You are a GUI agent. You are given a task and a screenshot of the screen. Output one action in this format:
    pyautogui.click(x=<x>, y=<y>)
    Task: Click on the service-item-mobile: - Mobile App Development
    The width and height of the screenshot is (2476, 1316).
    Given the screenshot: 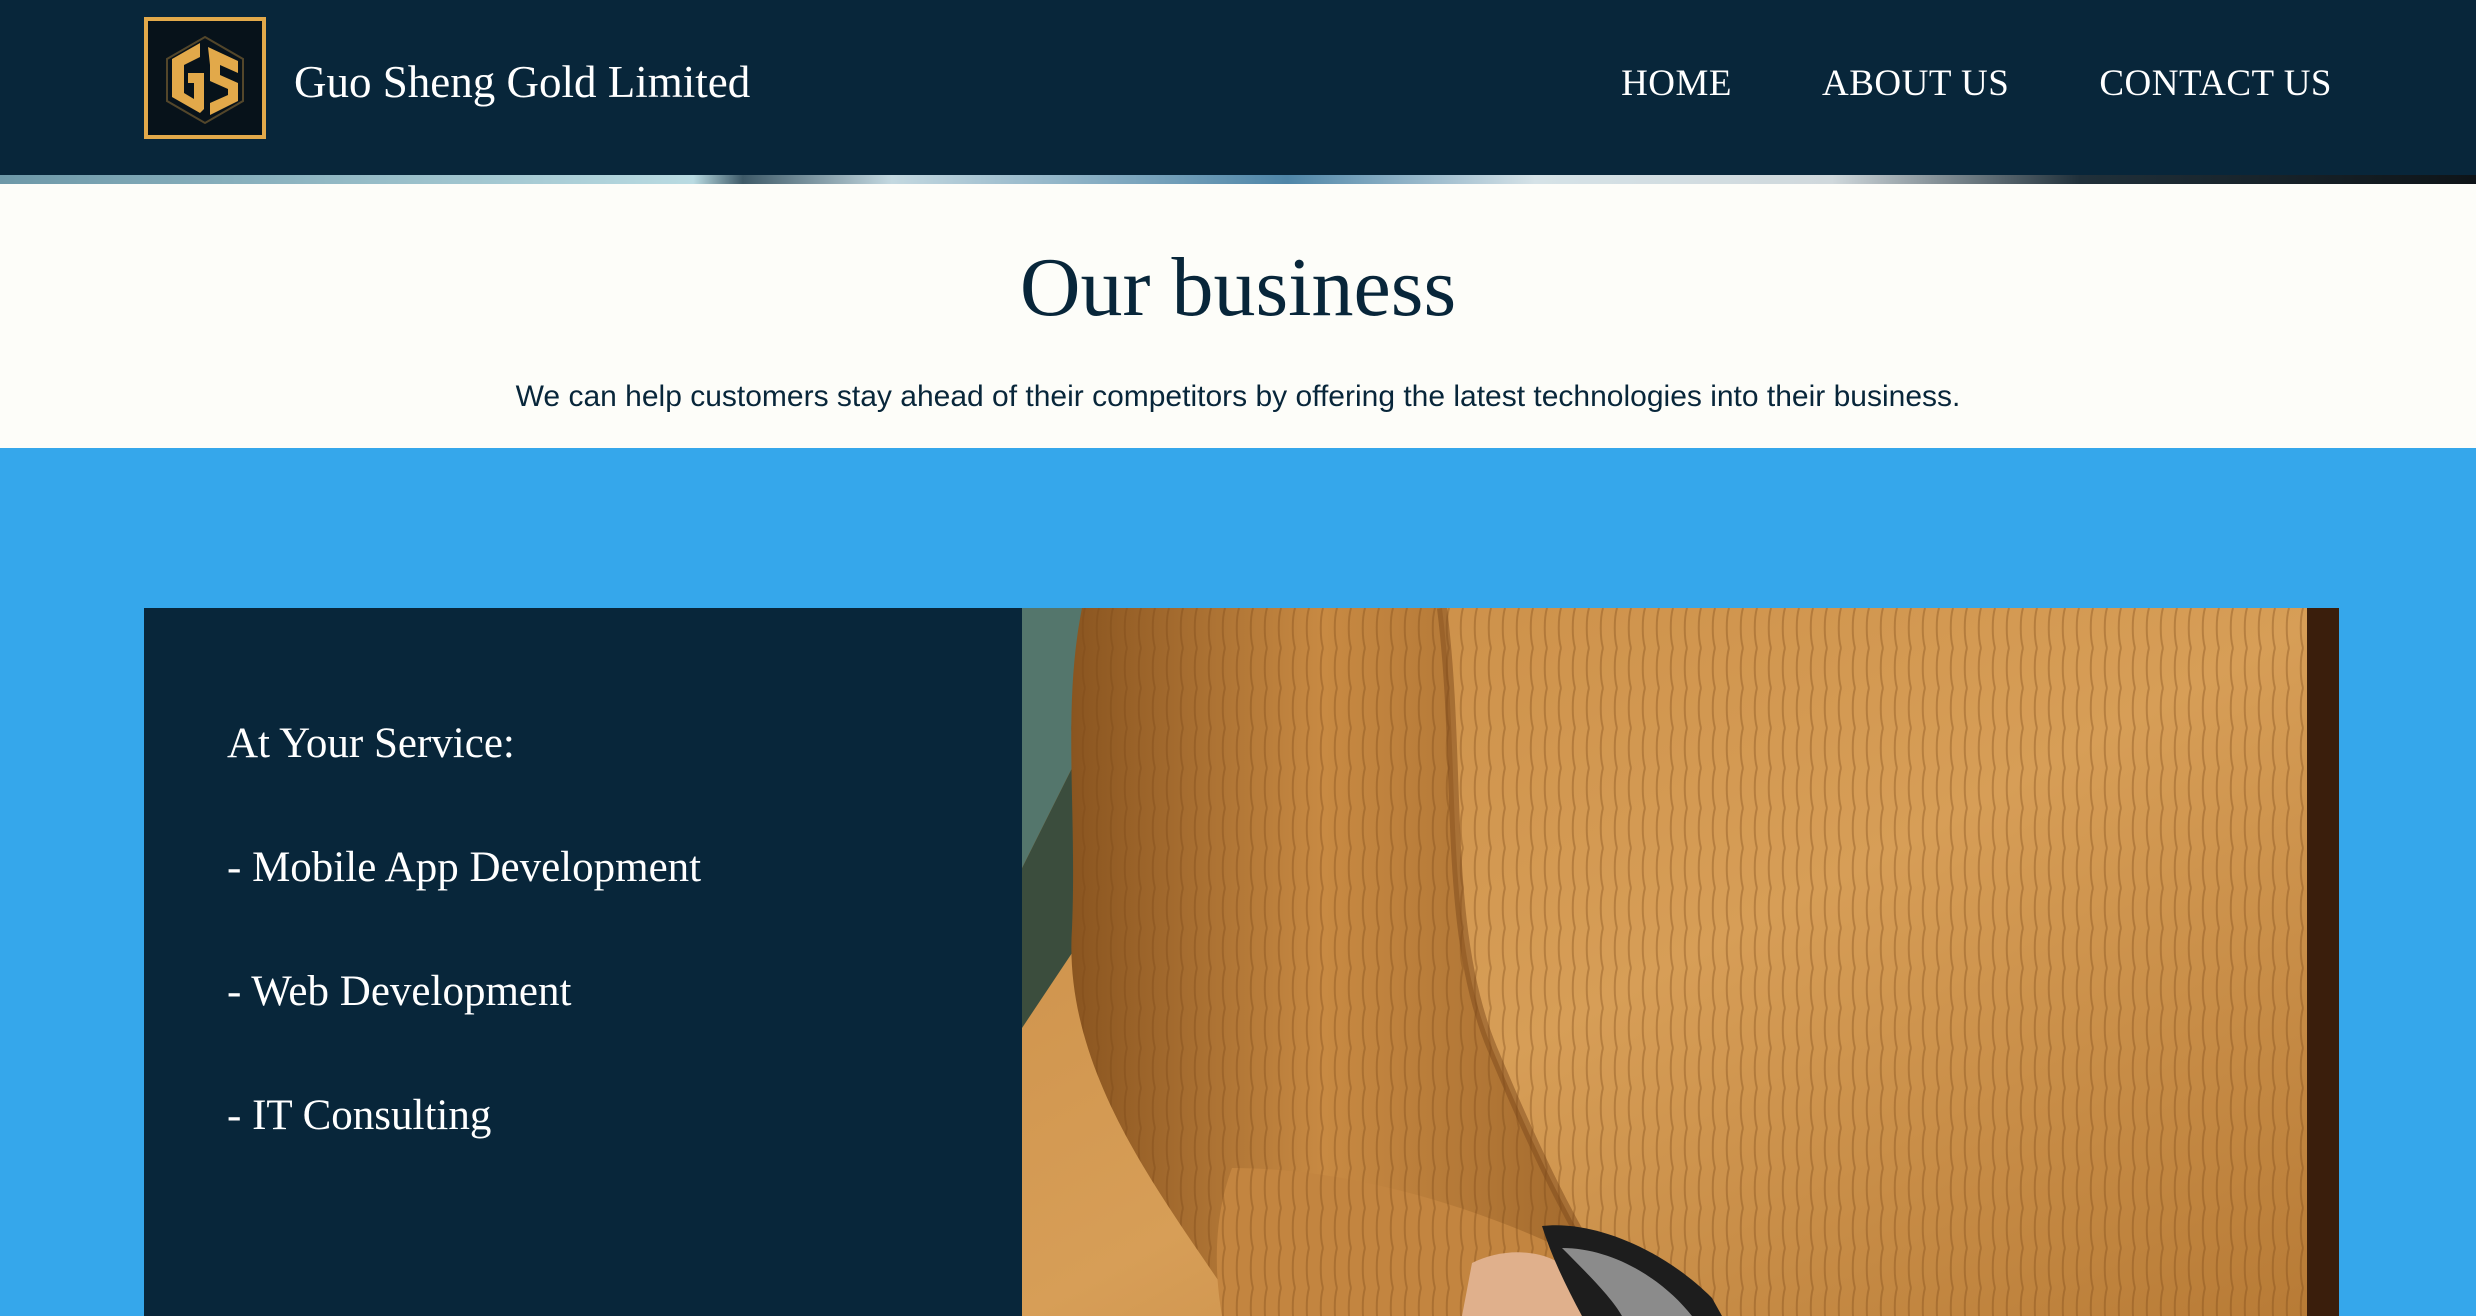 What is the action you would take?
    pyautogui.click(x=464, y=867)
    